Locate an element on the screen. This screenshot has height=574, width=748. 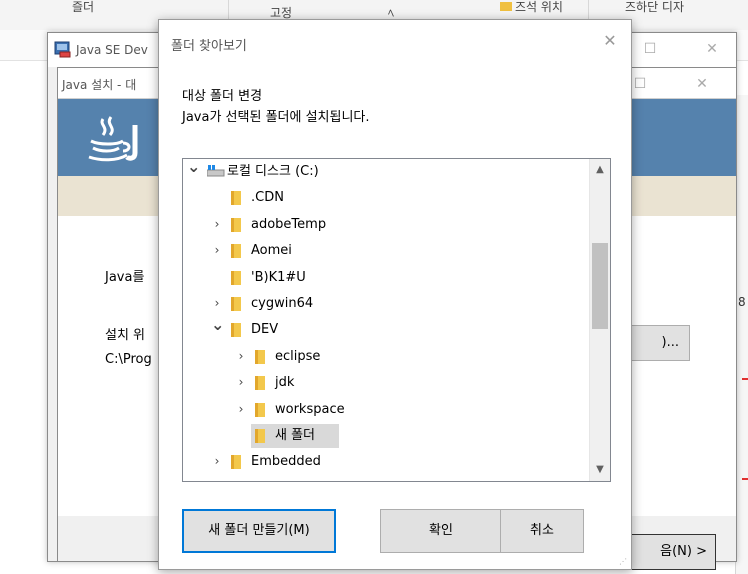
cancel-button: 취소 is located at coordinates (542, 531).